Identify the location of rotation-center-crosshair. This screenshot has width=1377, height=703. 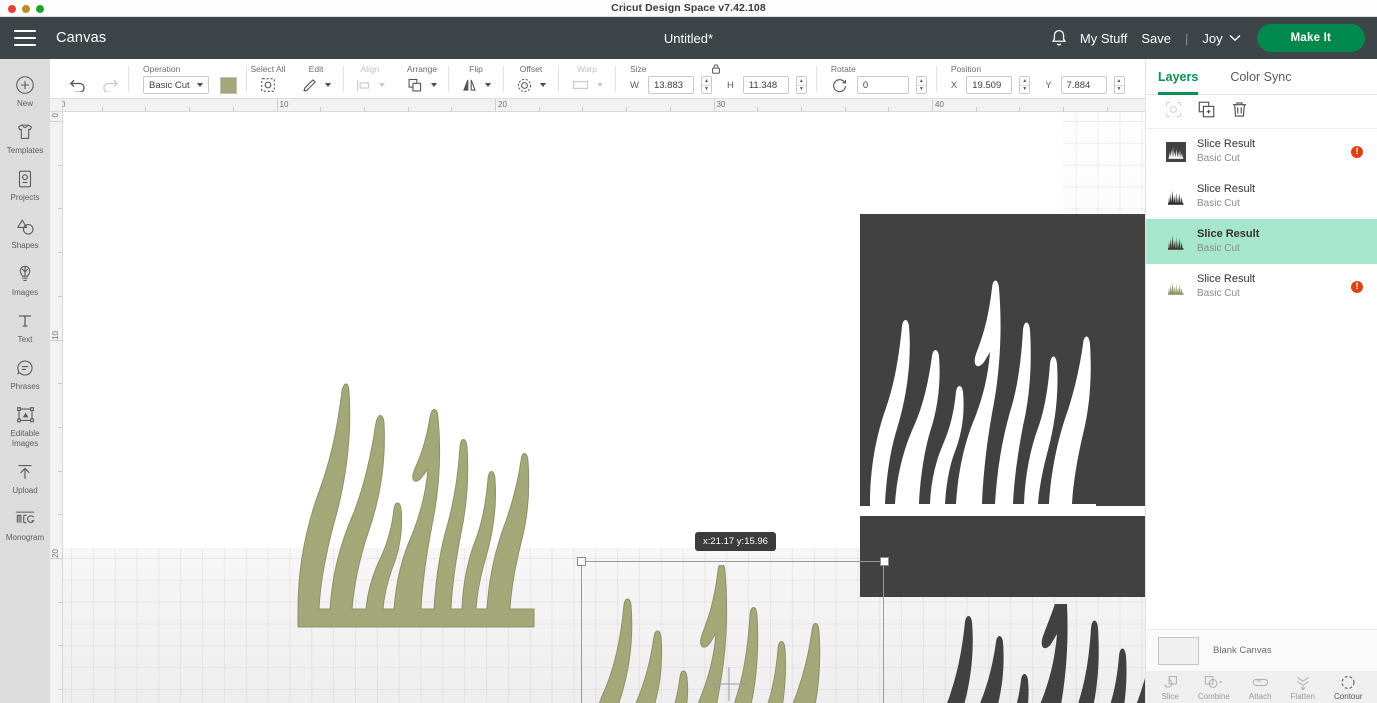
(729, 685).